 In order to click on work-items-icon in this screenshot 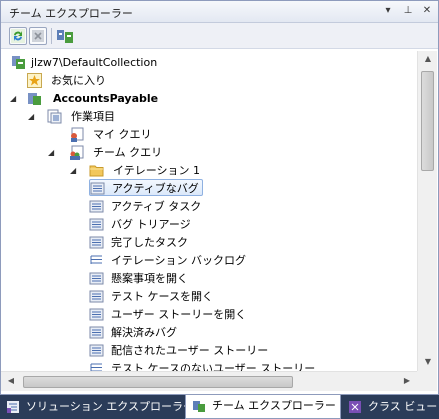, I will do `click(54, 116)`.